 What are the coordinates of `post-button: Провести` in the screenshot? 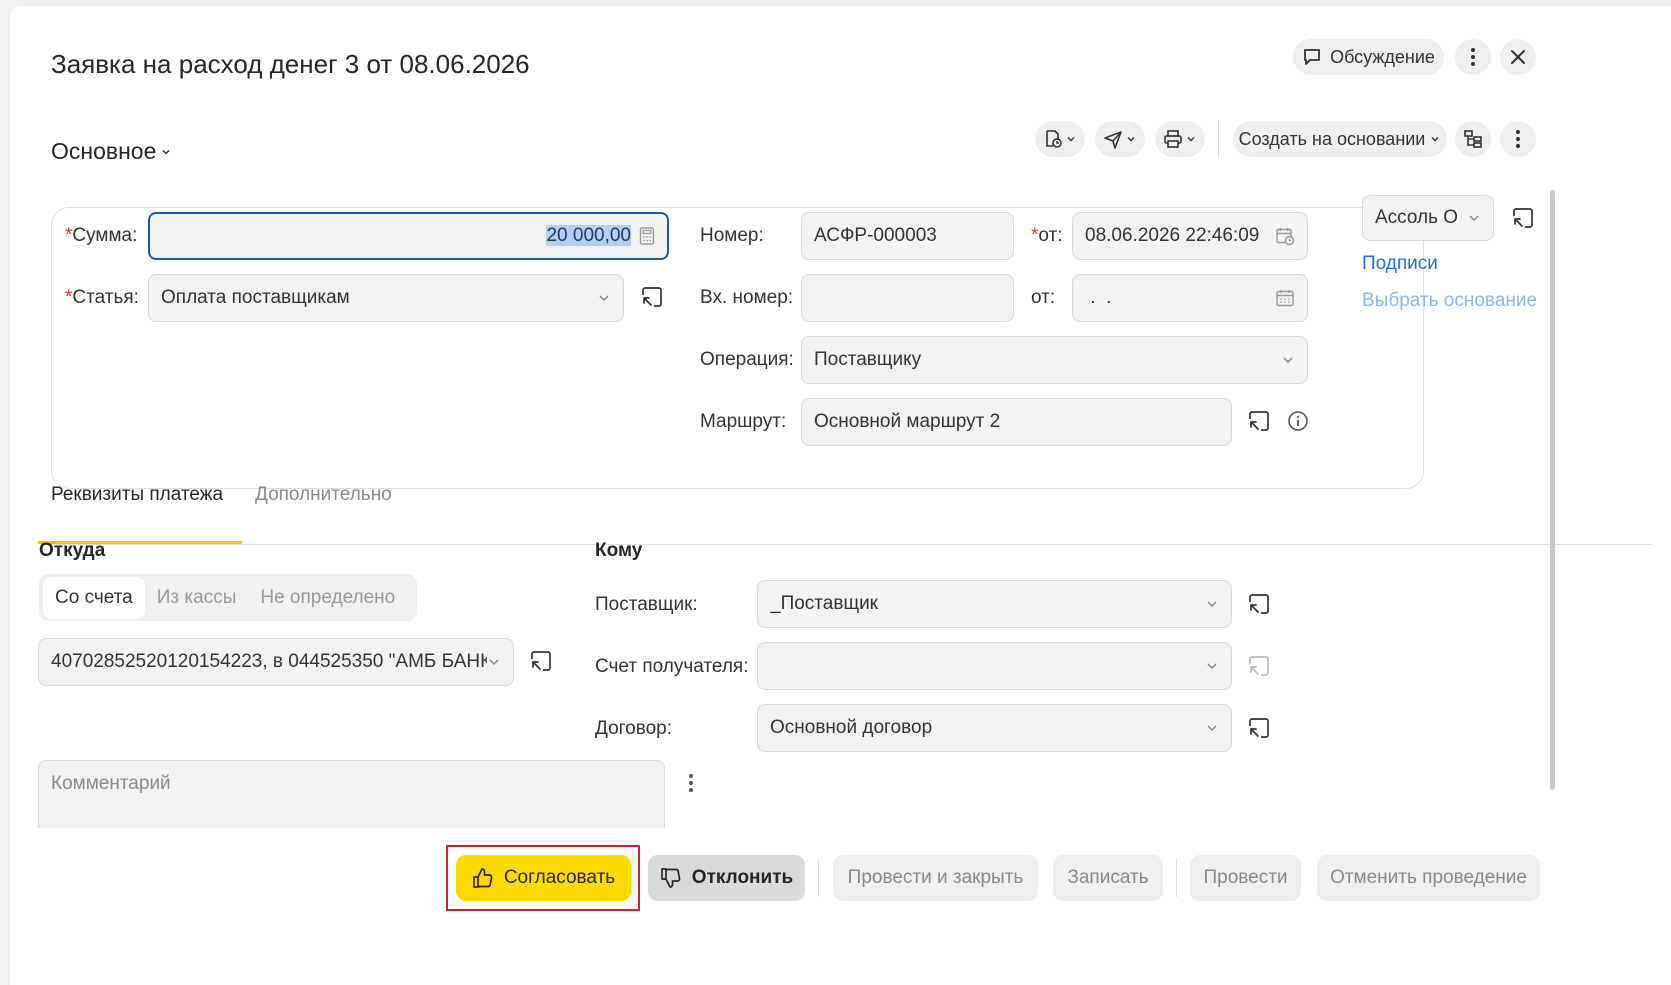 It's located at (1245, 878).